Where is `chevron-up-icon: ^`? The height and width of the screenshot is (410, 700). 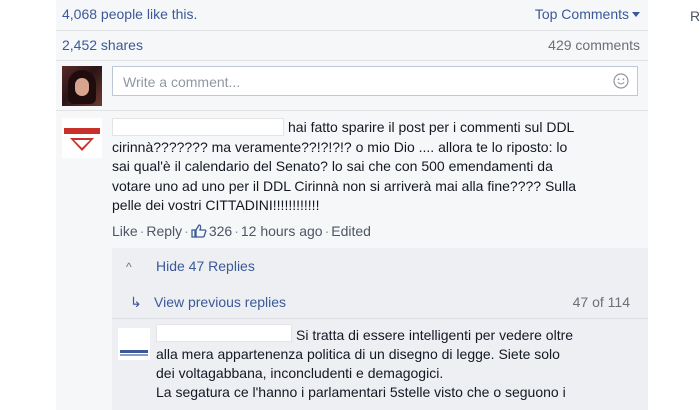 chevron-up-icon: ^ is located at coordinates (129, 267).